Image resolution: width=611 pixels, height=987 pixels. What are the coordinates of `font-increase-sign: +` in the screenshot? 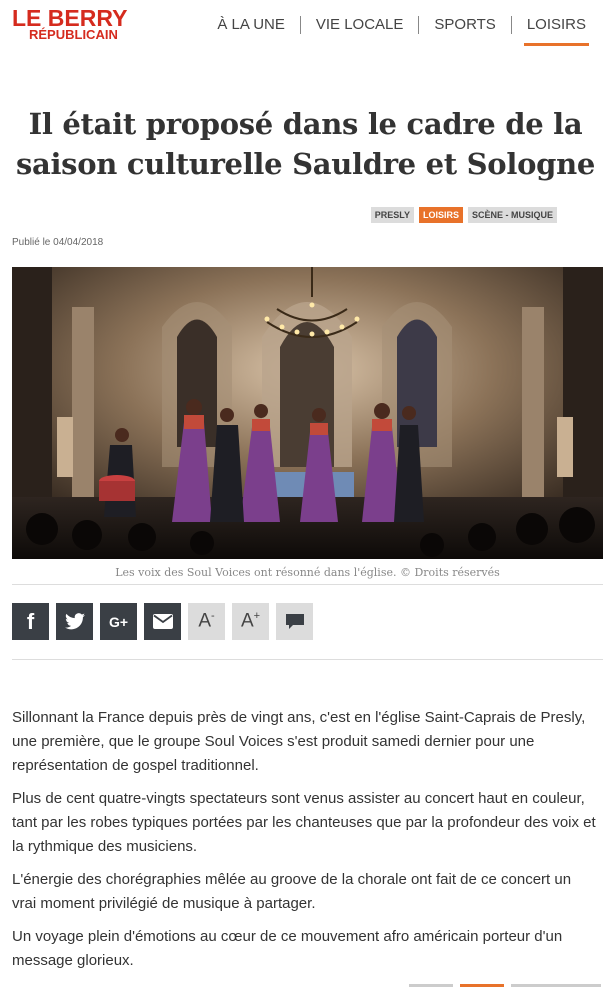 It's located at (257, 616).